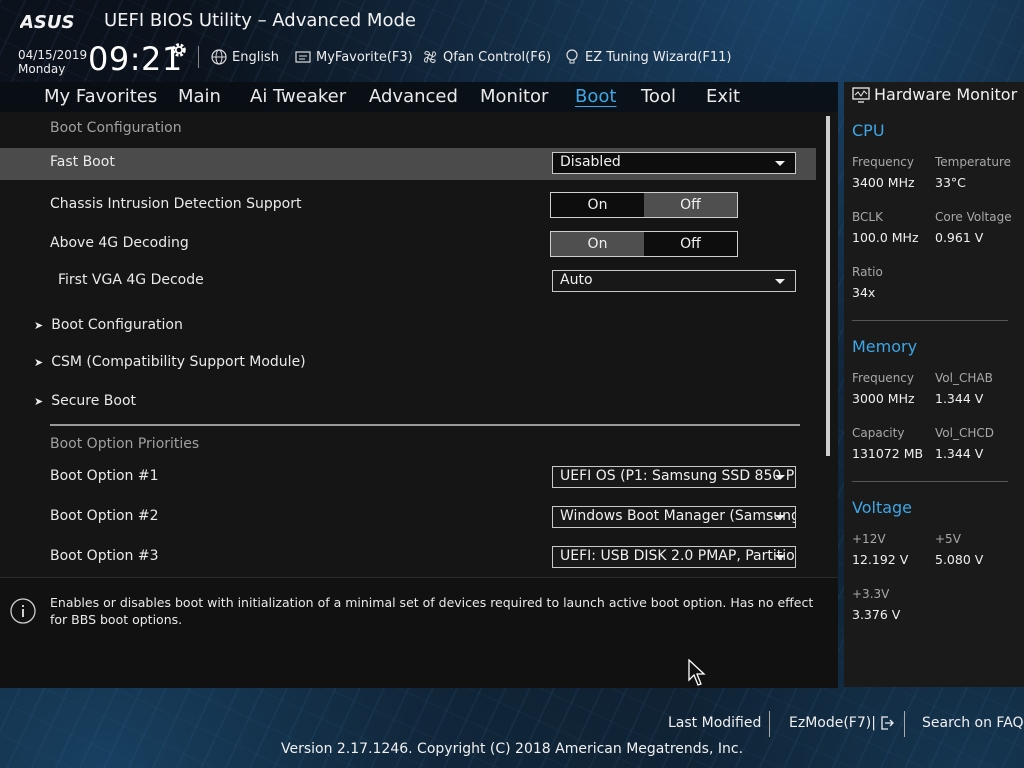 Image resolution: width=1024 pixels, height=768 pixels. What do you see at coordinates (597, 244) in the screenshot?
I see `above-4g-on-option: On` at bounding box center [597, 244].